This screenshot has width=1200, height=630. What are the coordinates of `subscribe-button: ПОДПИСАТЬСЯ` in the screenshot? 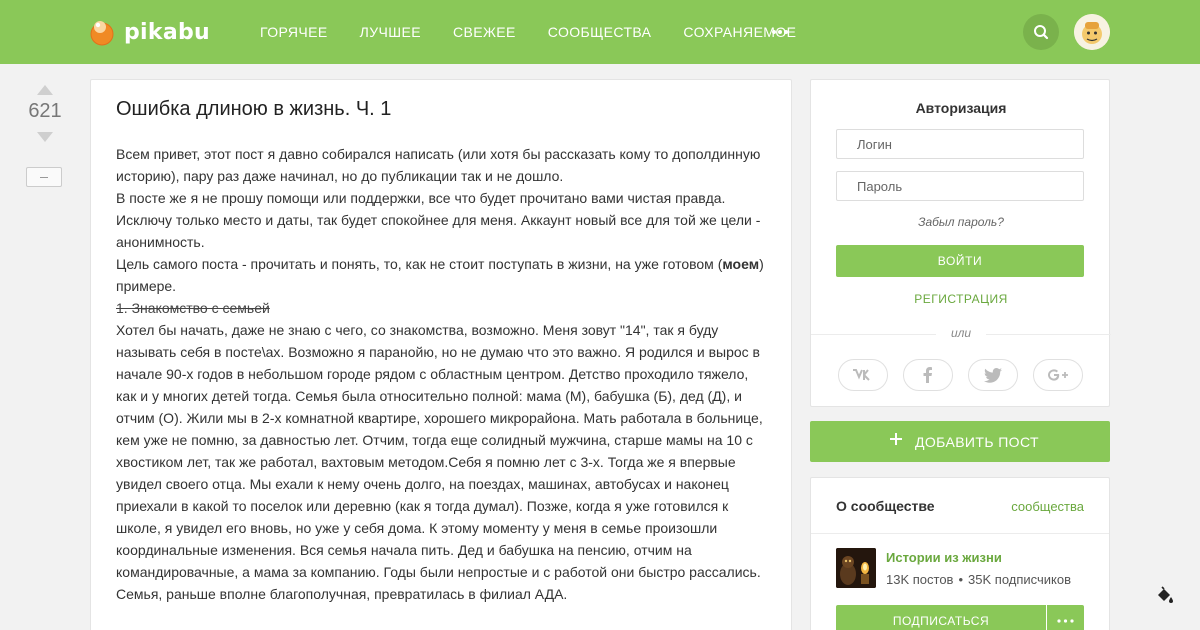 It's located at (941, 617).